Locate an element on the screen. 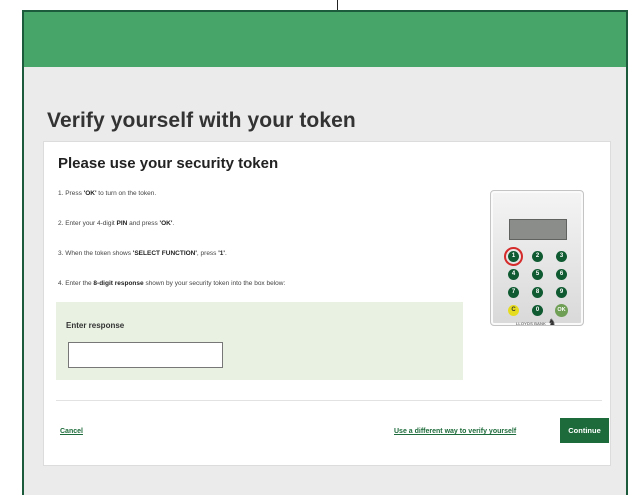 The image size is (642, 495). step-1: 1. Press 'OK' to turn on the token. is located at coordinates (107, 193).